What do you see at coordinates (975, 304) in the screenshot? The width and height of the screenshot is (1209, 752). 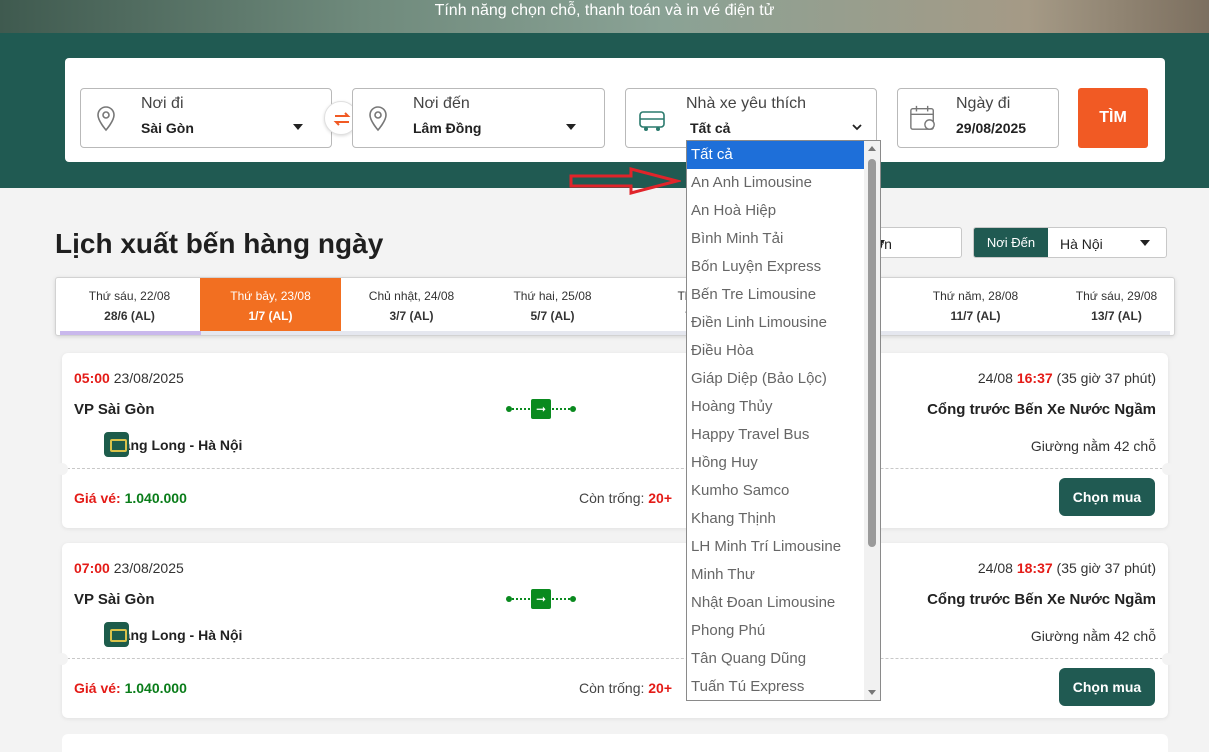 I see `date-tab: Thứ năm, 28/08 11/7 (AL)` at bounding box center [975, 304].